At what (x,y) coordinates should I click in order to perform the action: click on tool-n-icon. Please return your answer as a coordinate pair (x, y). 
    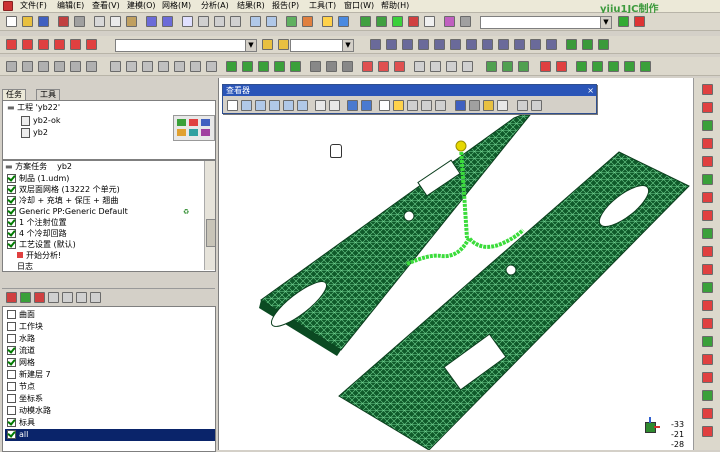
    Looking at the image, I should click on (587, 44).